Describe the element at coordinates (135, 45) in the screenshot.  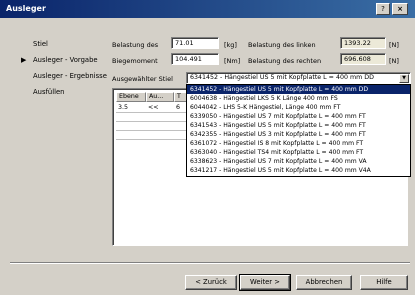
I see `belastung-des-label: Belastung des` at that location.